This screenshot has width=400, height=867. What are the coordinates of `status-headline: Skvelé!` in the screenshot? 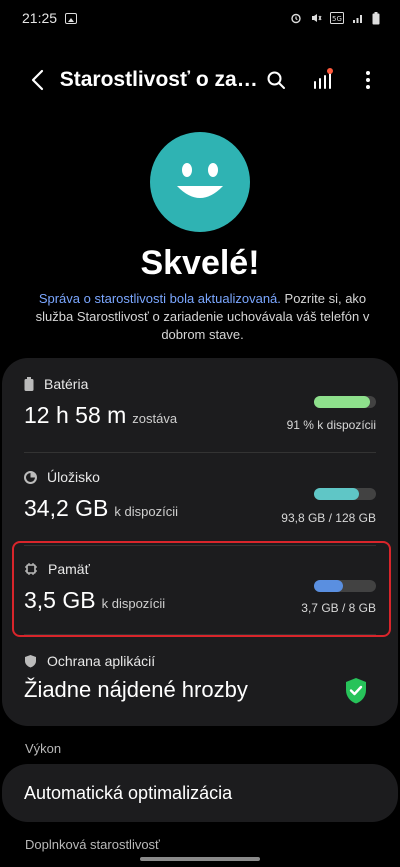 It's located at (200, 263).